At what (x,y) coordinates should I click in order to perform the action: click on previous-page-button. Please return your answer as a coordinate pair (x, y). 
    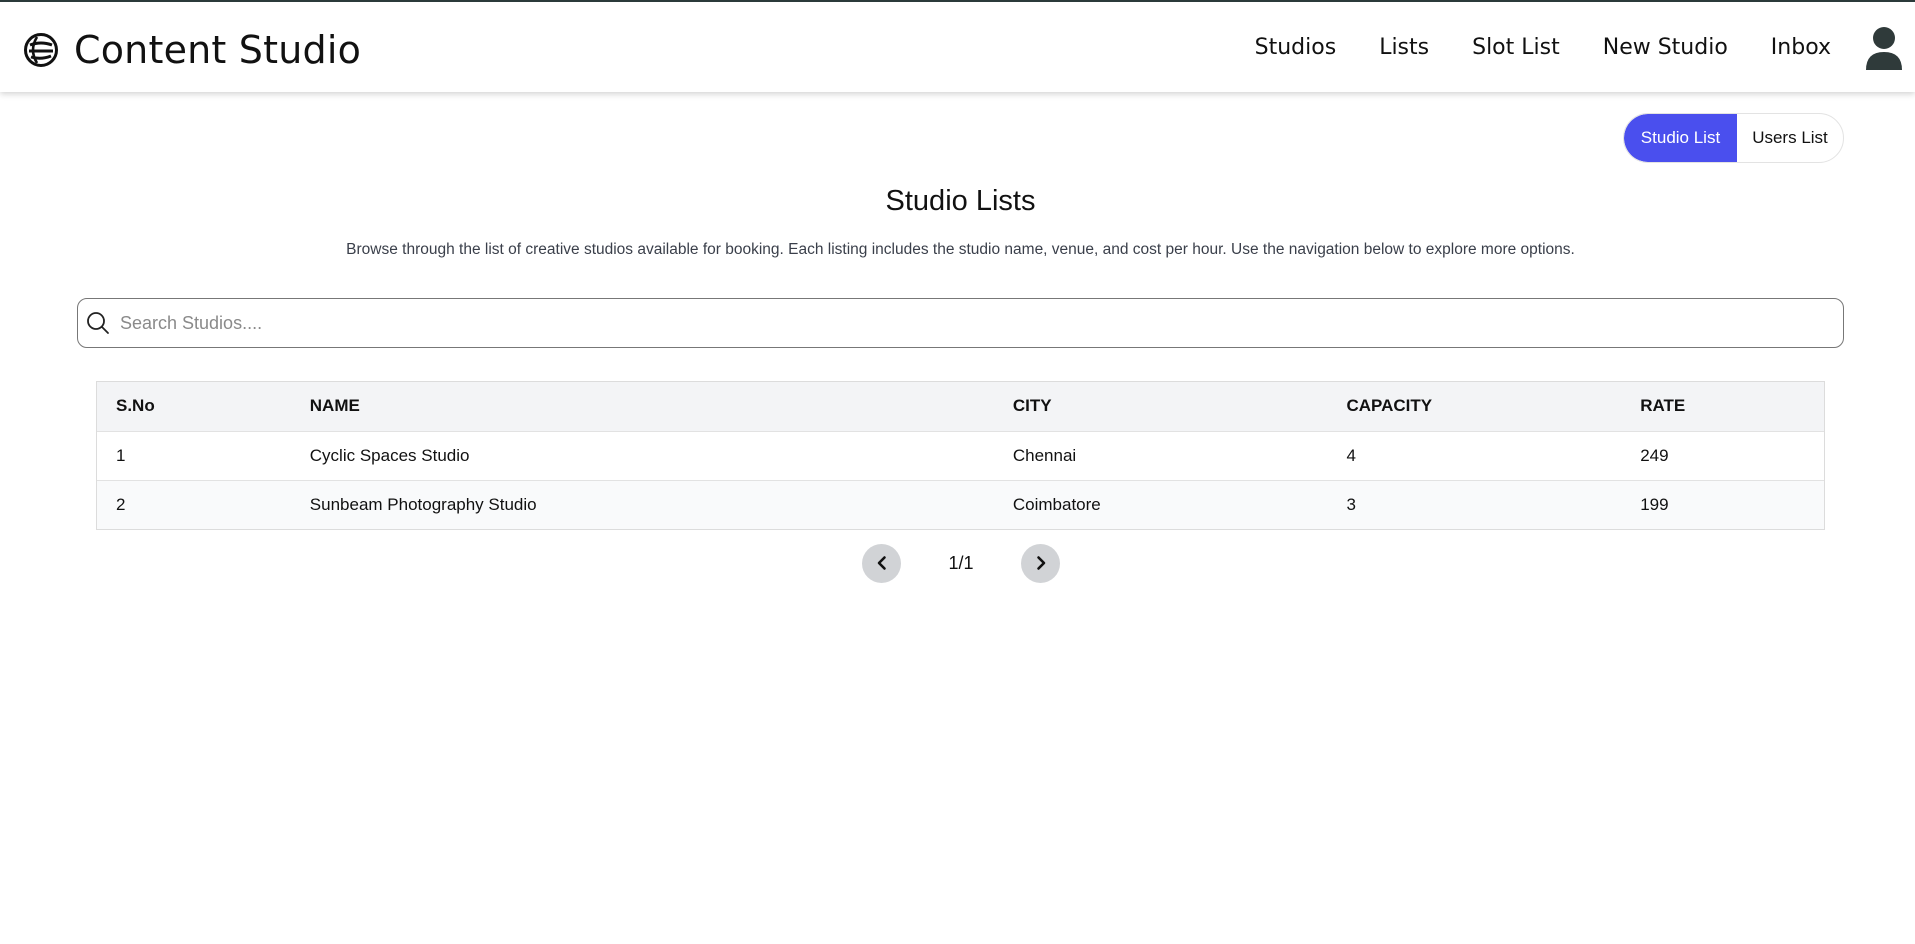
    Looking at the image, I should click on (881, 563).